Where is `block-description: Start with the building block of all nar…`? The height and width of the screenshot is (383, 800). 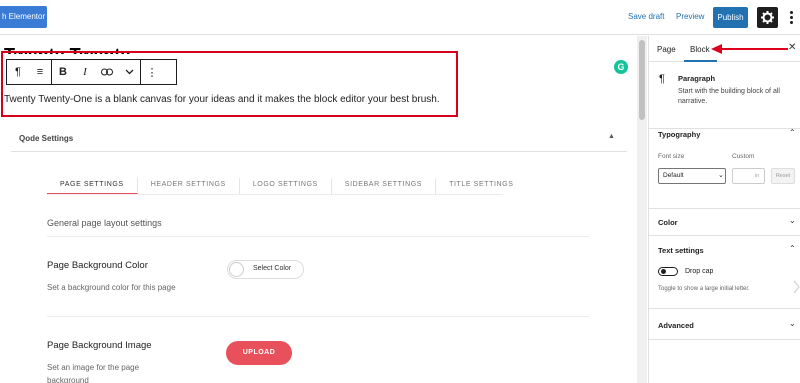 block-description: Start with the building block of all nar… is located at coordinates (729, 96).